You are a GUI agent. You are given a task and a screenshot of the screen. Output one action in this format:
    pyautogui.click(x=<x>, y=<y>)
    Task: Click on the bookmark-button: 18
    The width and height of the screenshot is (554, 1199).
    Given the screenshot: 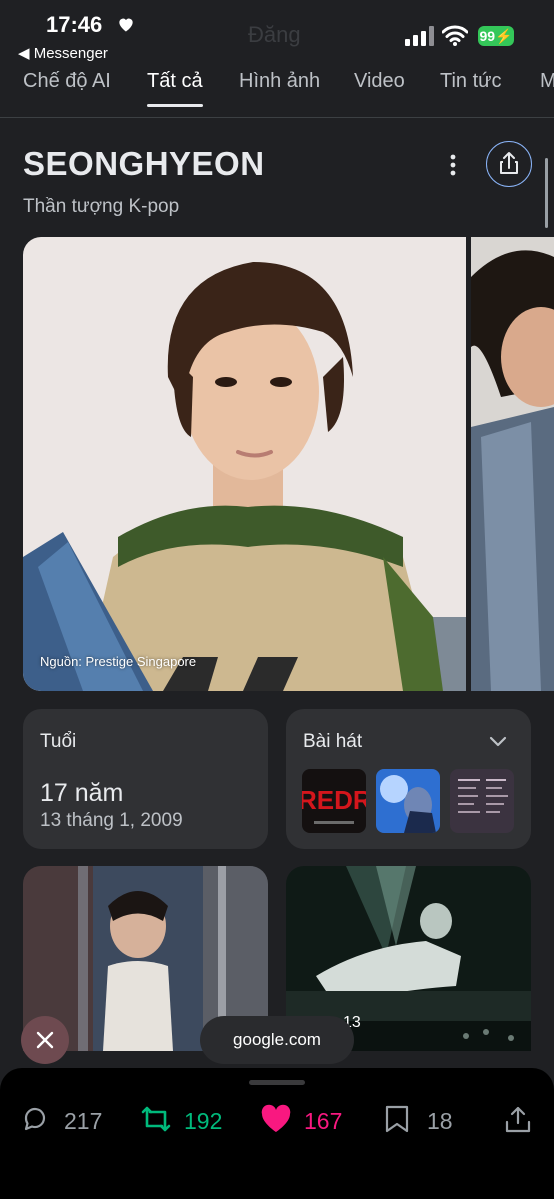 What is the action you would take?
    pyautogui.click(x=423, y=1120)
    